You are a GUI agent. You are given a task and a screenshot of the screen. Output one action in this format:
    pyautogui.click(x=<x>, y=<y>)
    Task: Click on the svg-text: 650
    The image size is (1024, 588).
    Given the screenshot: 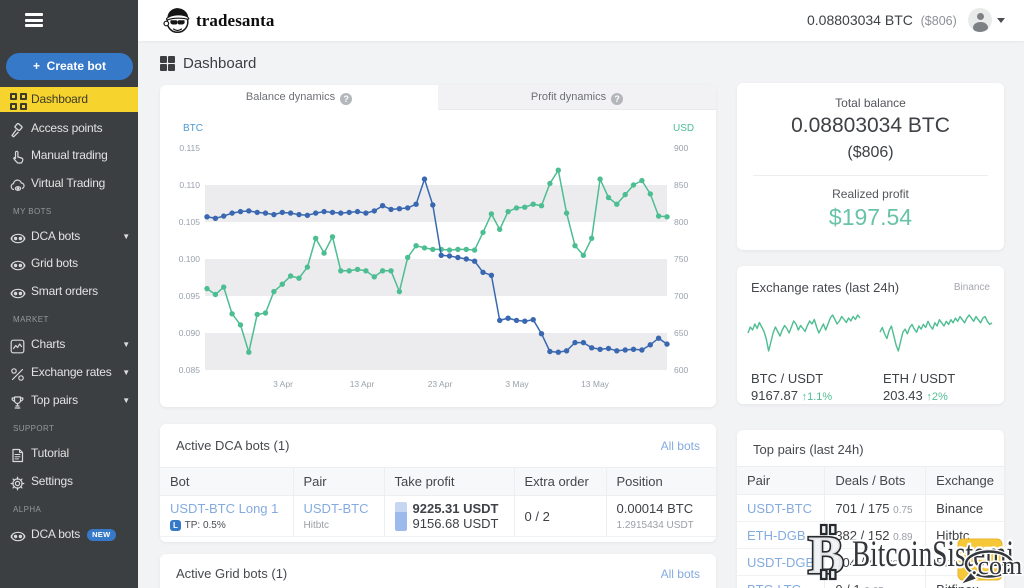 What is the action you would take?
    pyautogui.click(x=681, y=333)
    